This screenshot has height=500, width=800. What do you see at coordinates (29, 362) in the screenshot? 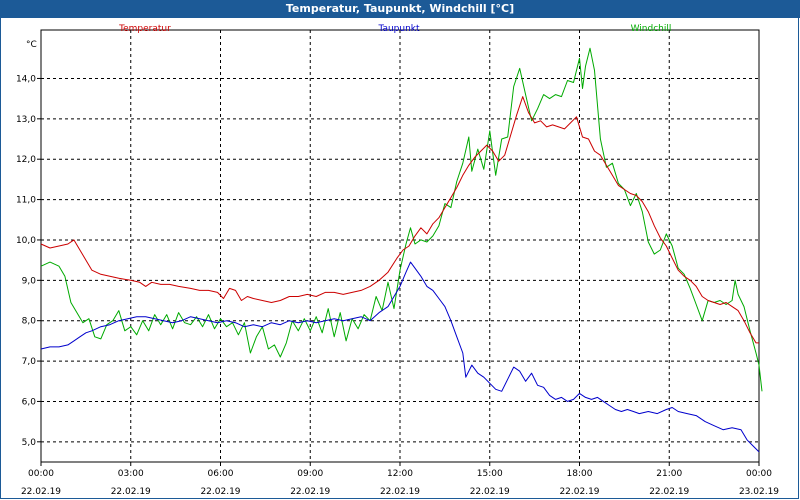
I see `y-tick-label: 7,0` at bounding box center [29, 362].